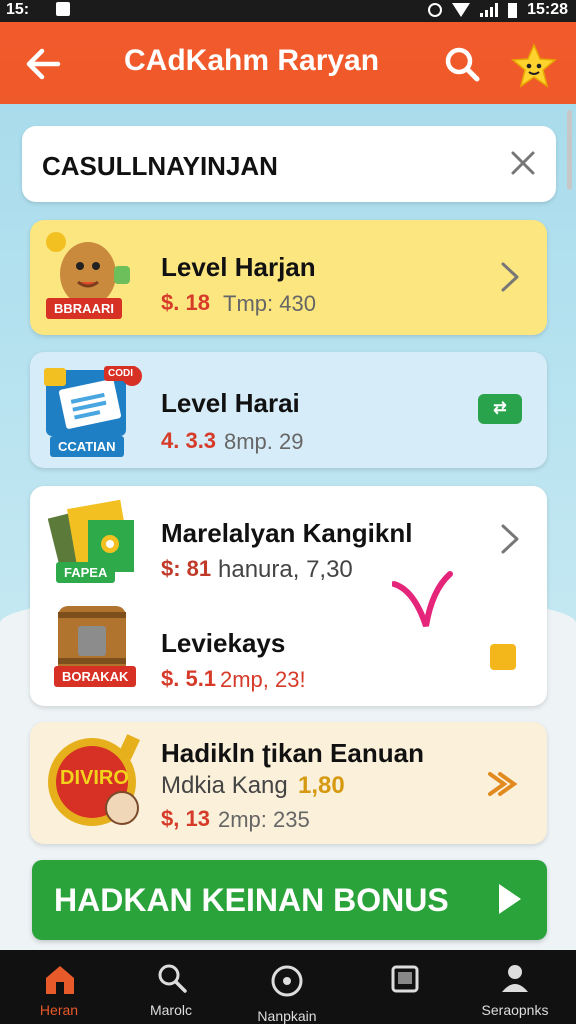 The height and width of the screenshot is (1024, 576). I want to click on item-line2-value: 1,80, so click(321, 785).